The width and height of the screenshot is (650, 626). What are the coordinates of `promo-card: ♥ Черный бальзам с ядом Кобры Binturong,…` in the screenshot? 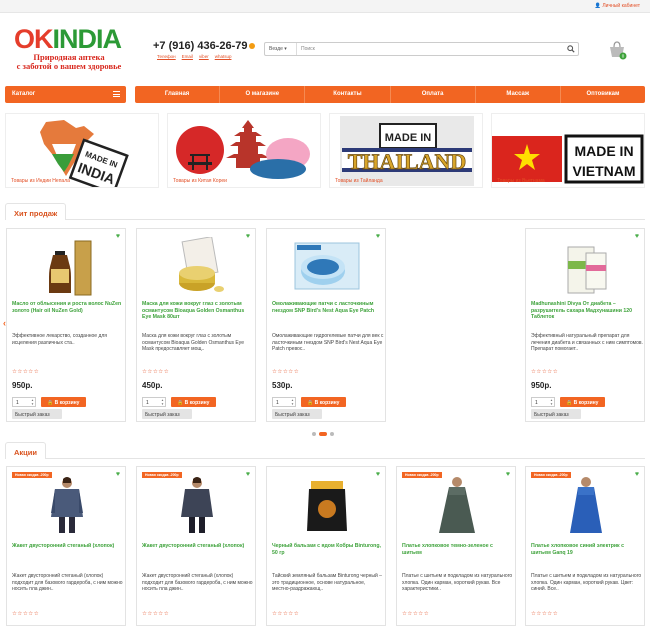 It's located at (326, 546).